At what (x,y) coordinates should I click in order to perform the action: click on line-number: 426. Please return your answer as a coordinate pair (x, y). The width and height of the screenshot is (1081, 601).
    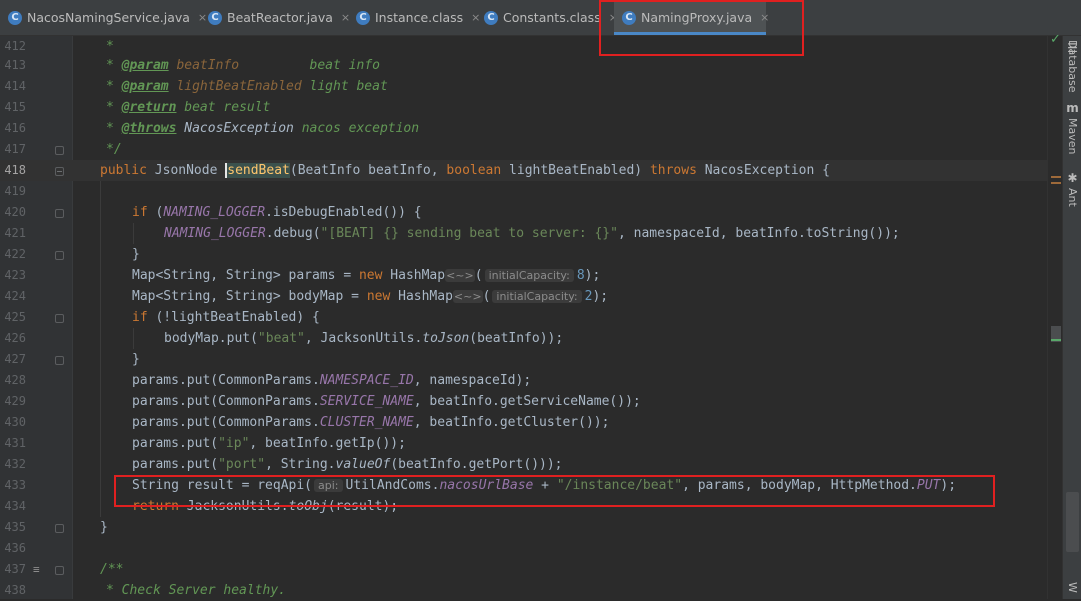
    Looking at the image, I should click on (15, 338).